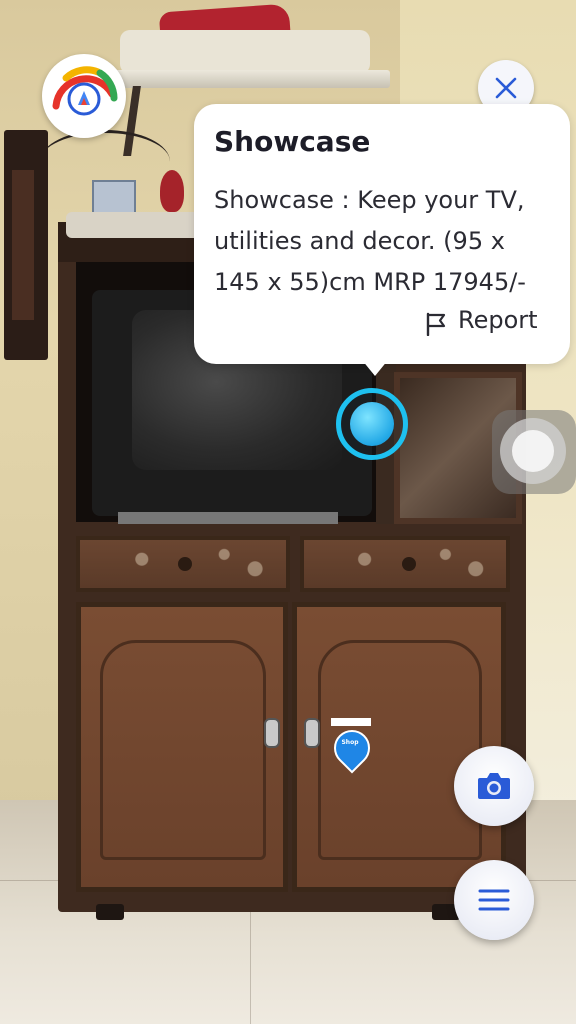  What do you see at coordinates (351, 722) in the screenshot?
I see `pin-tag` at bounding box center [351, 722].